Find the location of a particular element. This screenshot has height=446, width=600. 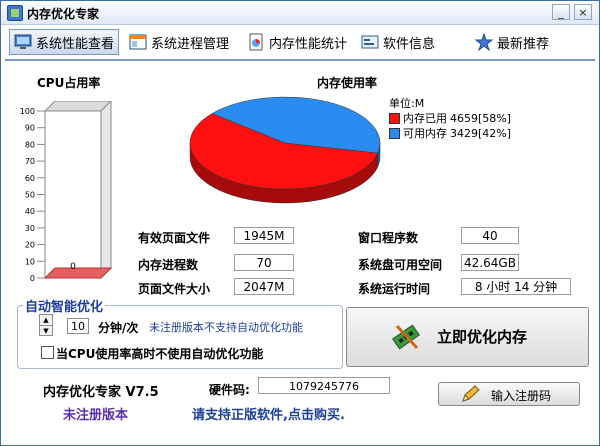

disk-free-label: 系统盘可用空间 is located at coordinates (400, 265).